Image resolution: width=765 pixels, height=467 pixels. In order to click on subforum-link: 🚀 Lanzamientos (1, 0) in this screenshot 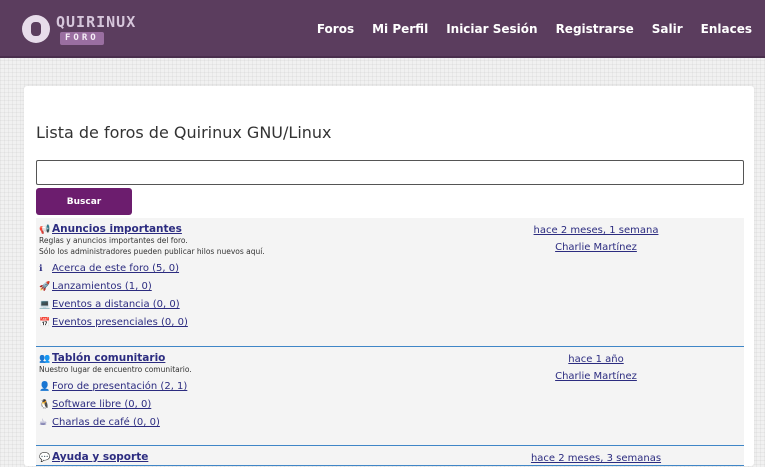, I will do `click(390, 287)`.